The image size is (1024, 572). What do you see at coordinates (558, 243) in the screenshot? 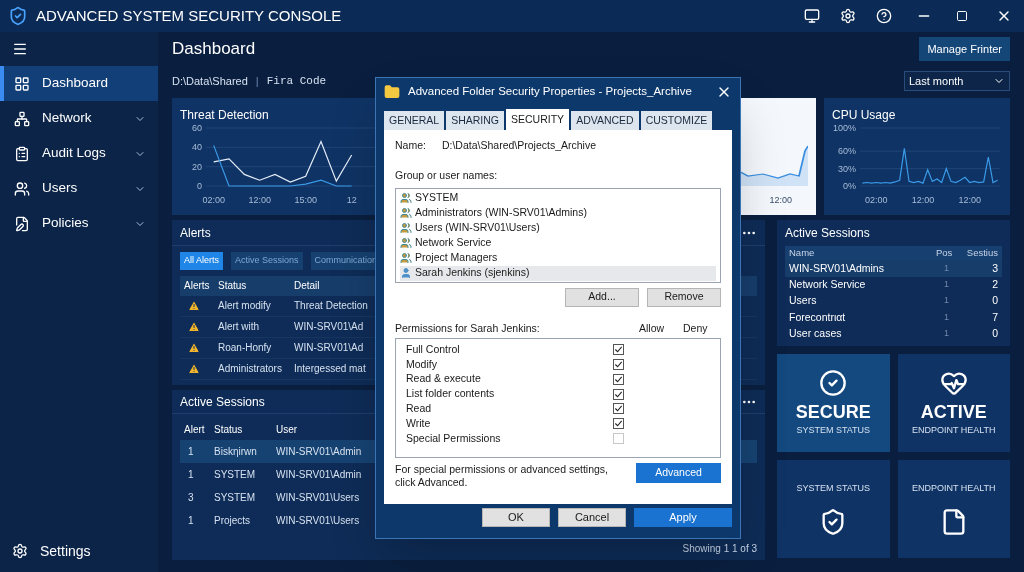
I see `list-item: Network Service` at bounding box center [558, 243].